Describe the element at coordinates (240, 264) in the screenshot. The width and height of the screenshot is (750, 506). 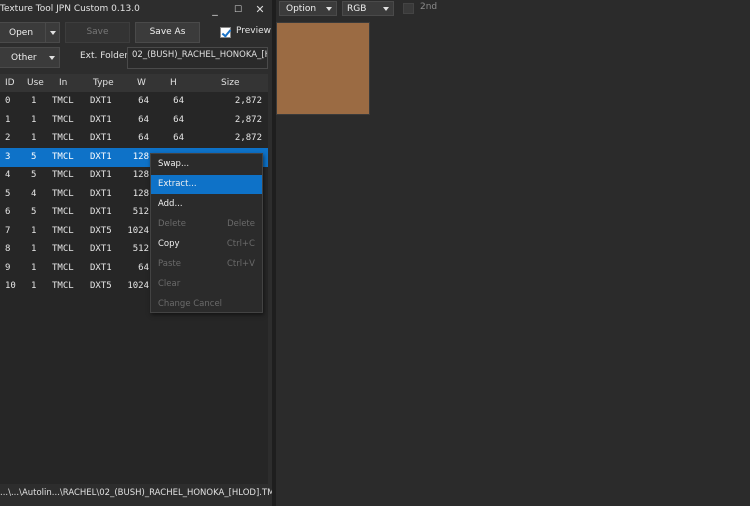
I see `menu-item-shortcut: Ctrl+V` at that location.